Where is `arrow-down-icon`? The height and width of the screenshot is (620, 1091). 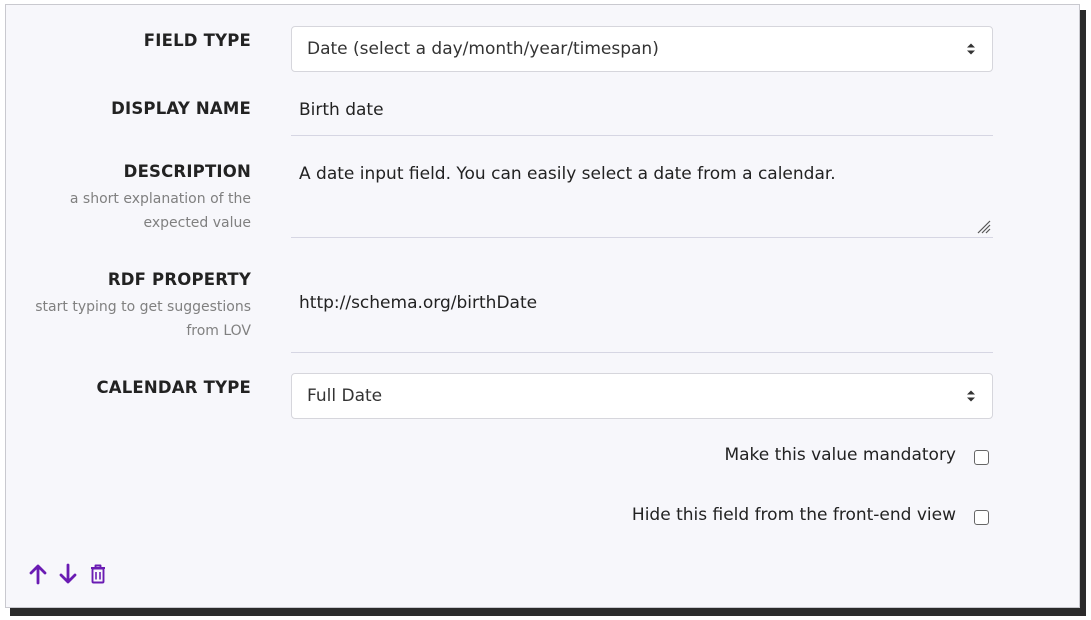 arrow-down-icon is located at coordinates (68, 574).